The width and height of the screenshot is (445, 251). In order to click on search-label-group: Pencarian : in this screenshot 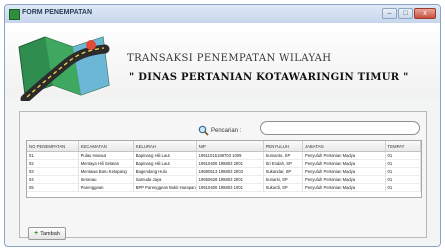, I will do `click(219, 130)`.